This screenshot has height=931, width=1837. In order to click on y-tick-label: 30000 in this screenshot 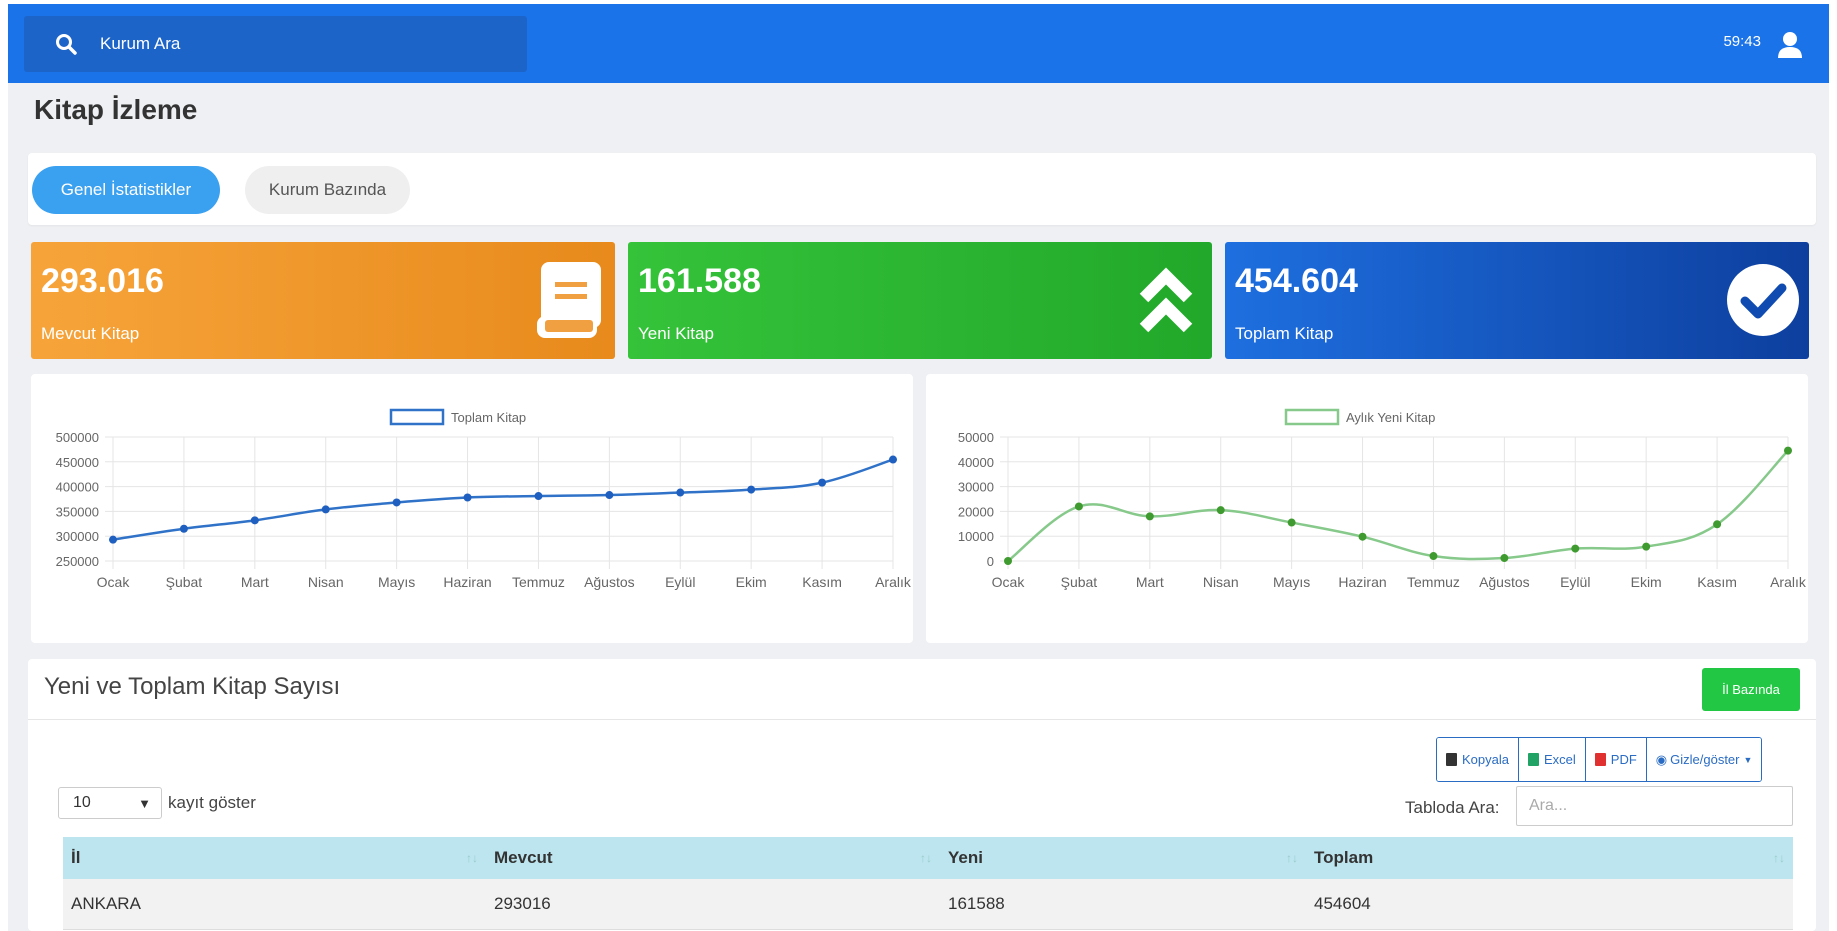, I will do `click(976, 487)`.